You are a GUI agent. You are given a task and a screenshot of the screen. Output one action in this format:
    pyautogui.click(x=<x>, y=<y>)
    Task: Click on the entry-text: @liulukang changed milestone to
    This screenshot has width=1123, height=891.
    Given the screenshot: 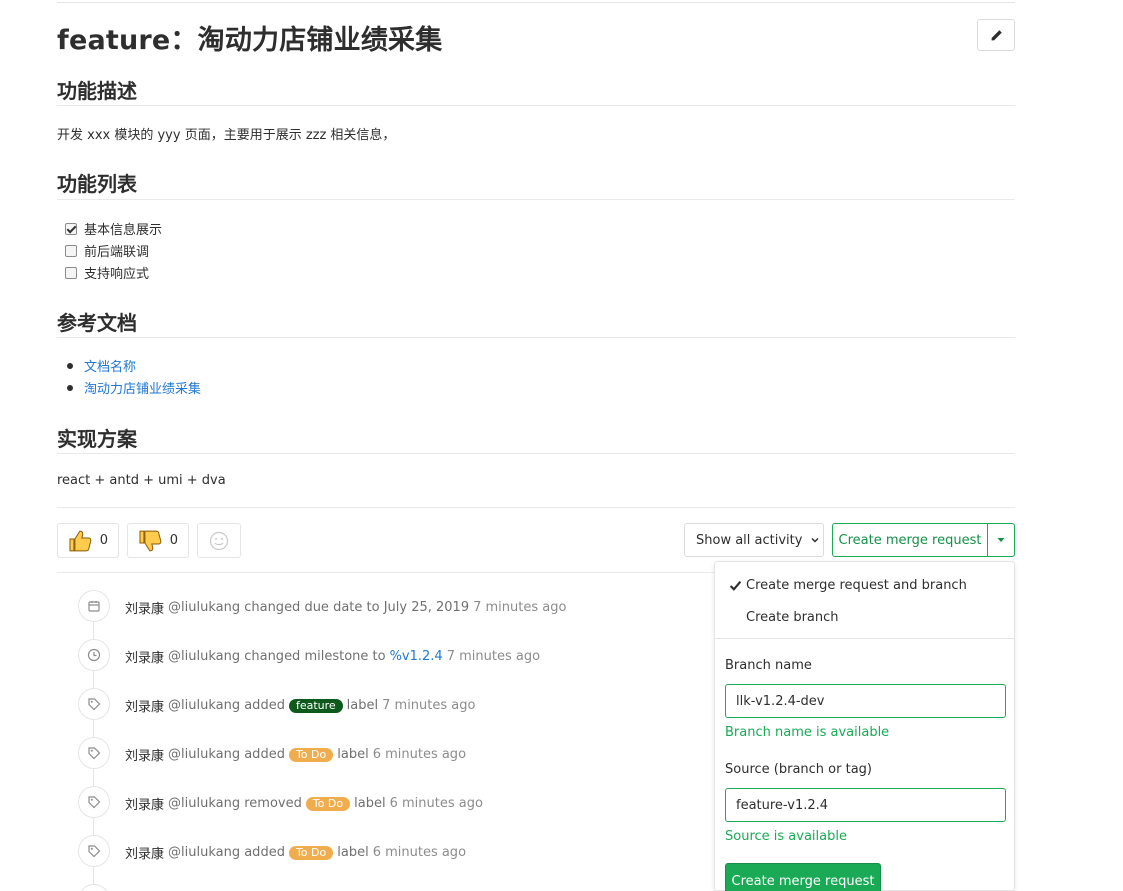 What is the action you would take?
    pyautogui.click(x=277, y=656)
    